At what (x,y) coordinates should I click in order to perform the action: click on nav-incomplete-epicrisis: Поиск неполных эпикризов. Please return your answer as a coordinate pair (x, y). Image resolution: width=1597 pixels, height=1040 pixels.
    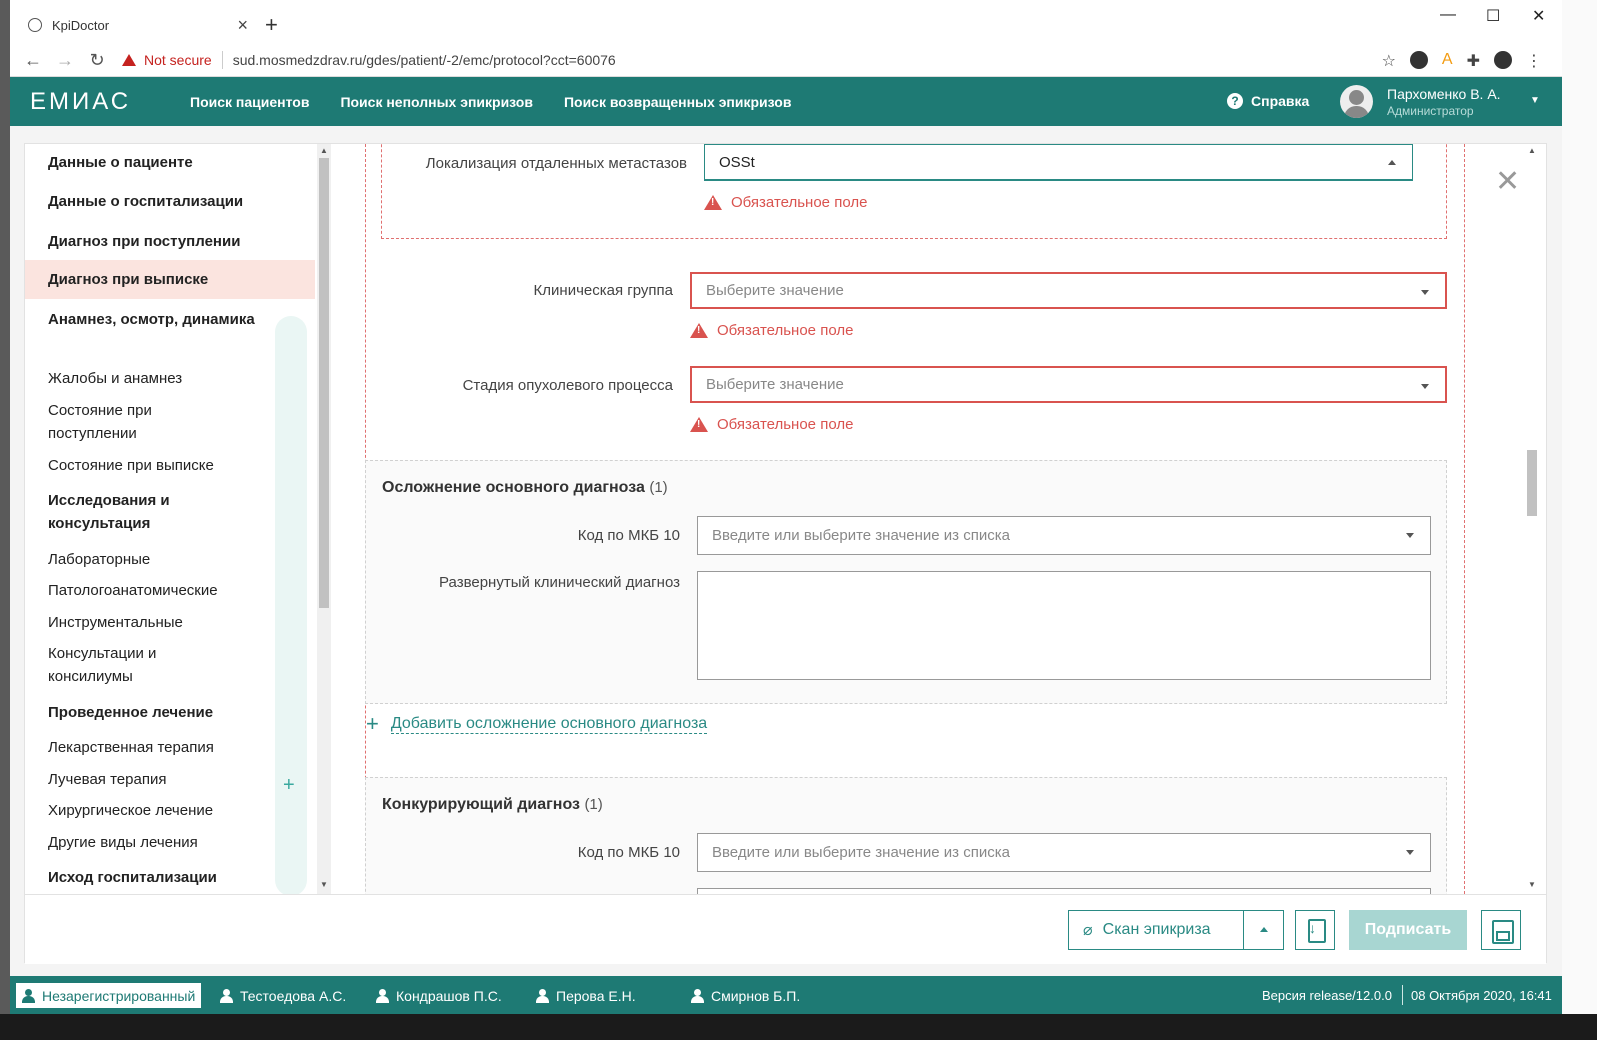
    Looking at the image, I should click on (436, 102).